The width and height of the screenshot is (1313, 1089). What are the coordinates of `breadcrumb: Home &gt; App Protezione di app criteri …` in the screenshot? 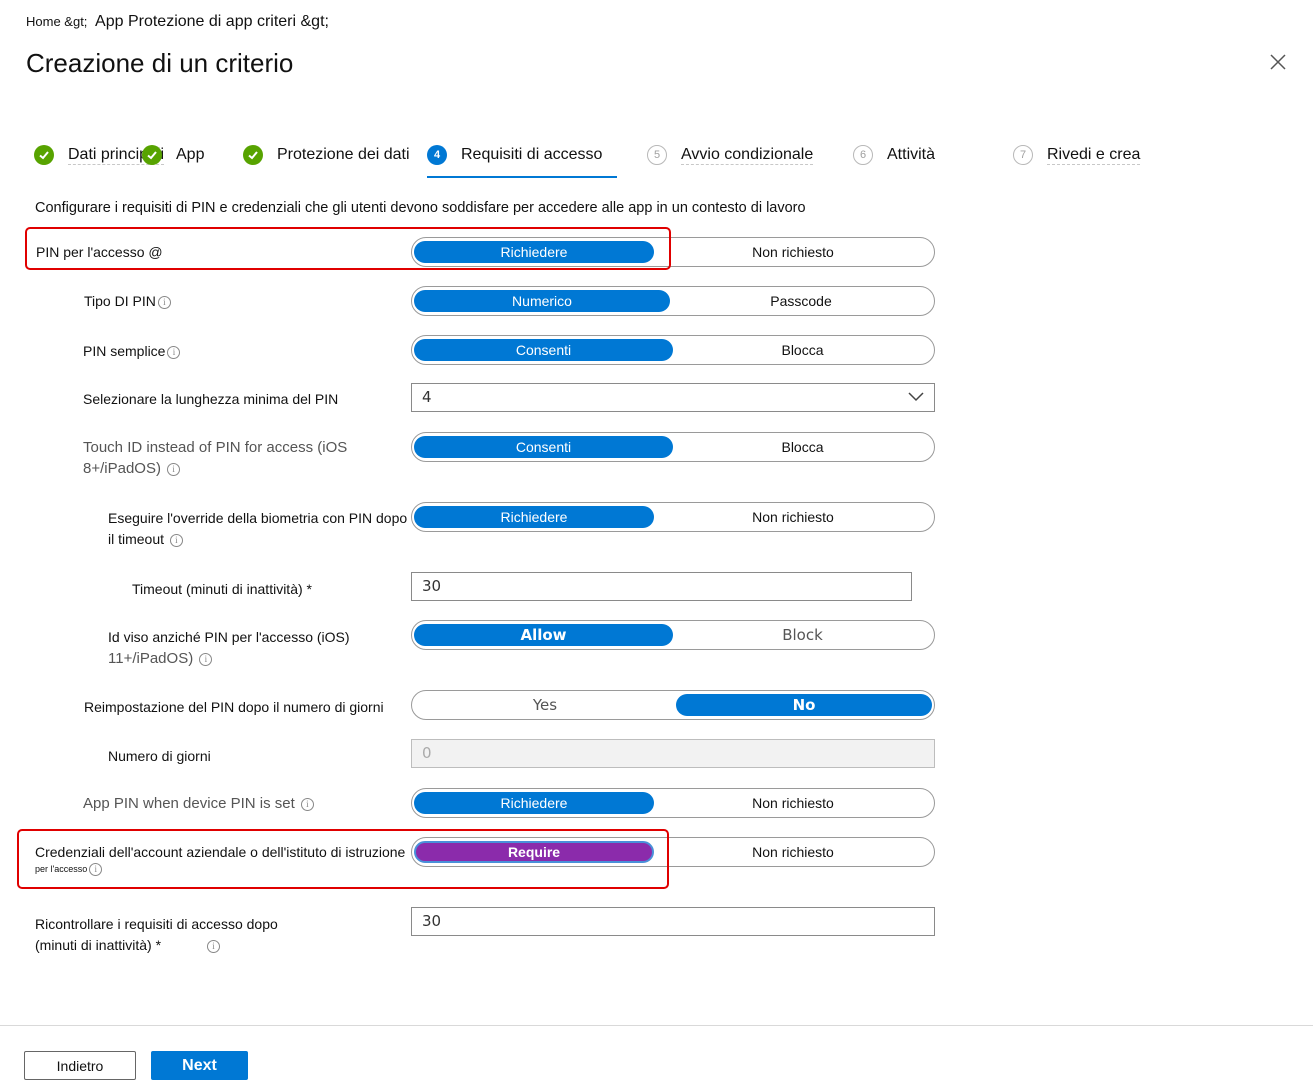 It's located at (177, 22).